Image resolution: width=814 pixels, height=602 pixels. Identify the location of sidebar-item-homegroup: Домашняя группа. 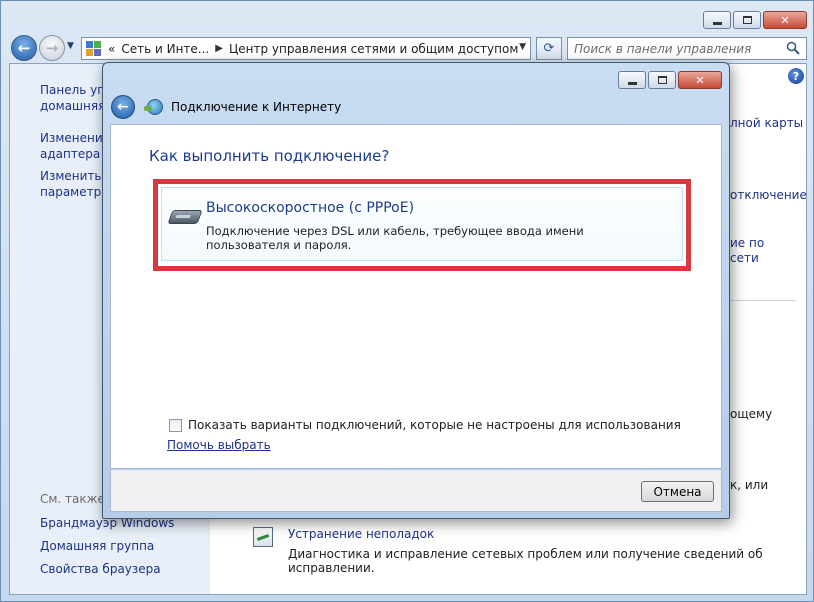
(97, 546).